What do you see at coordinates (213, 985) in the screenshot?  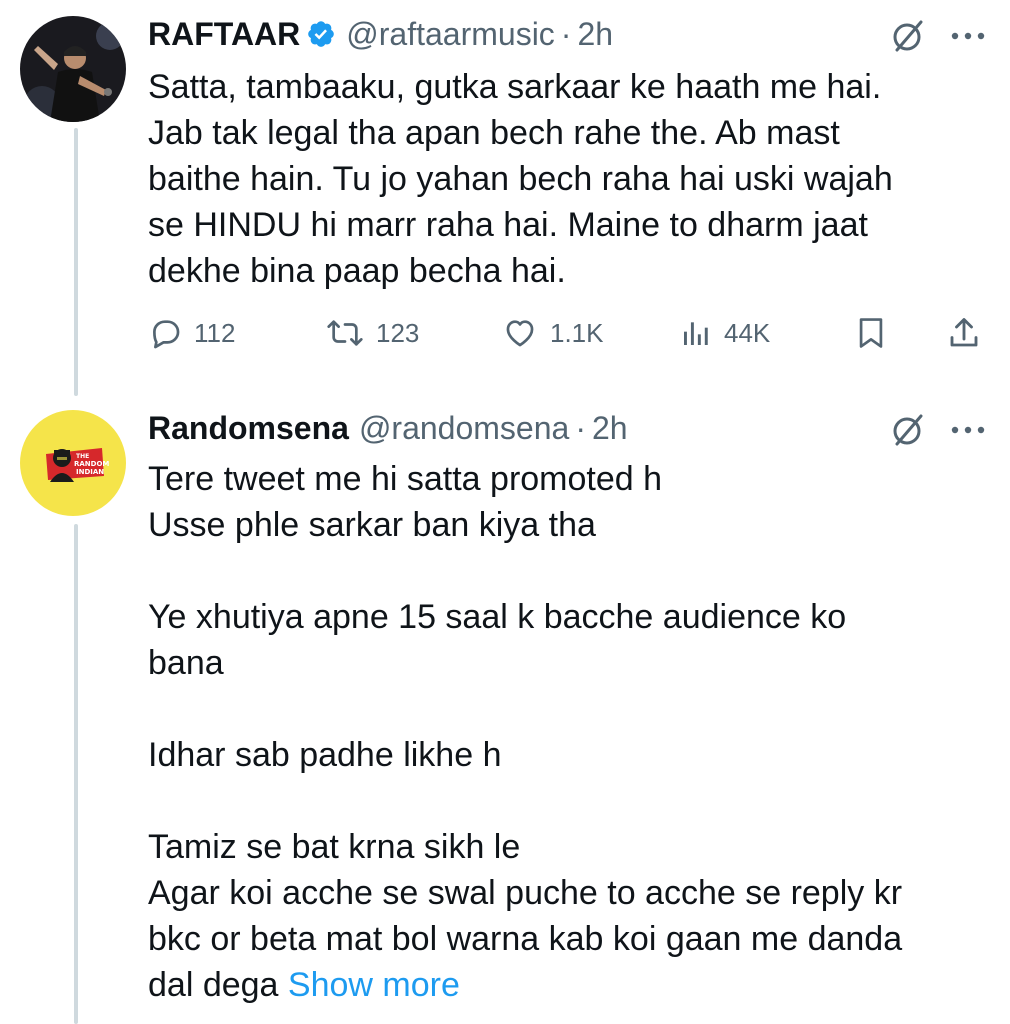 I see `tweet-line: dal dega` at bounding box center [213, 985].